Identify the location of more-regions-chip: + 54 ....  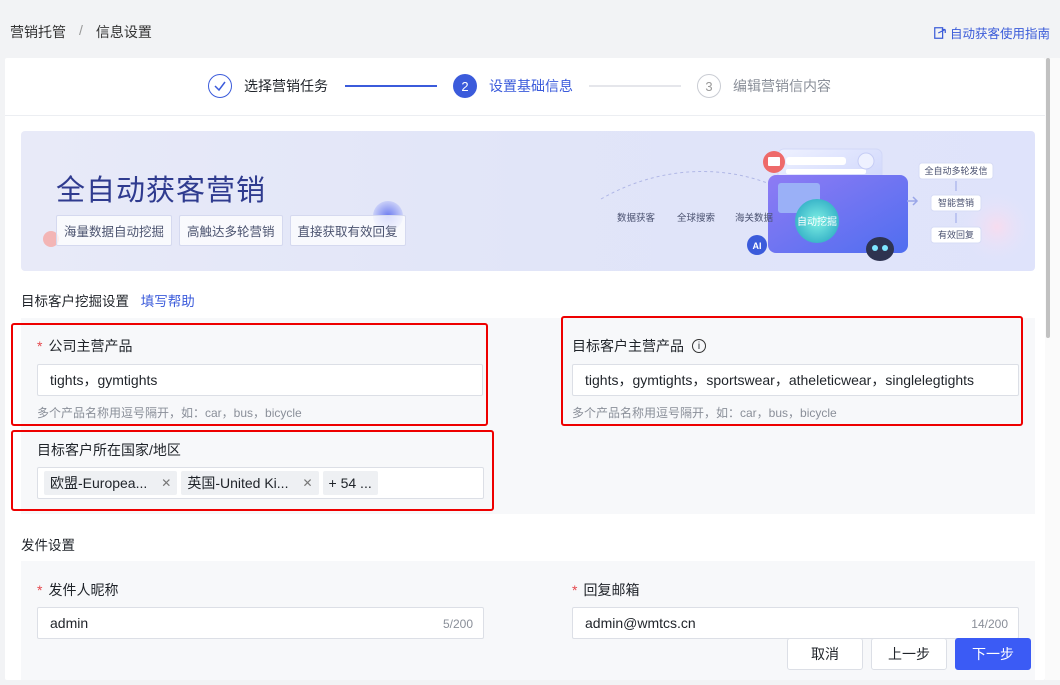
(350, 483).